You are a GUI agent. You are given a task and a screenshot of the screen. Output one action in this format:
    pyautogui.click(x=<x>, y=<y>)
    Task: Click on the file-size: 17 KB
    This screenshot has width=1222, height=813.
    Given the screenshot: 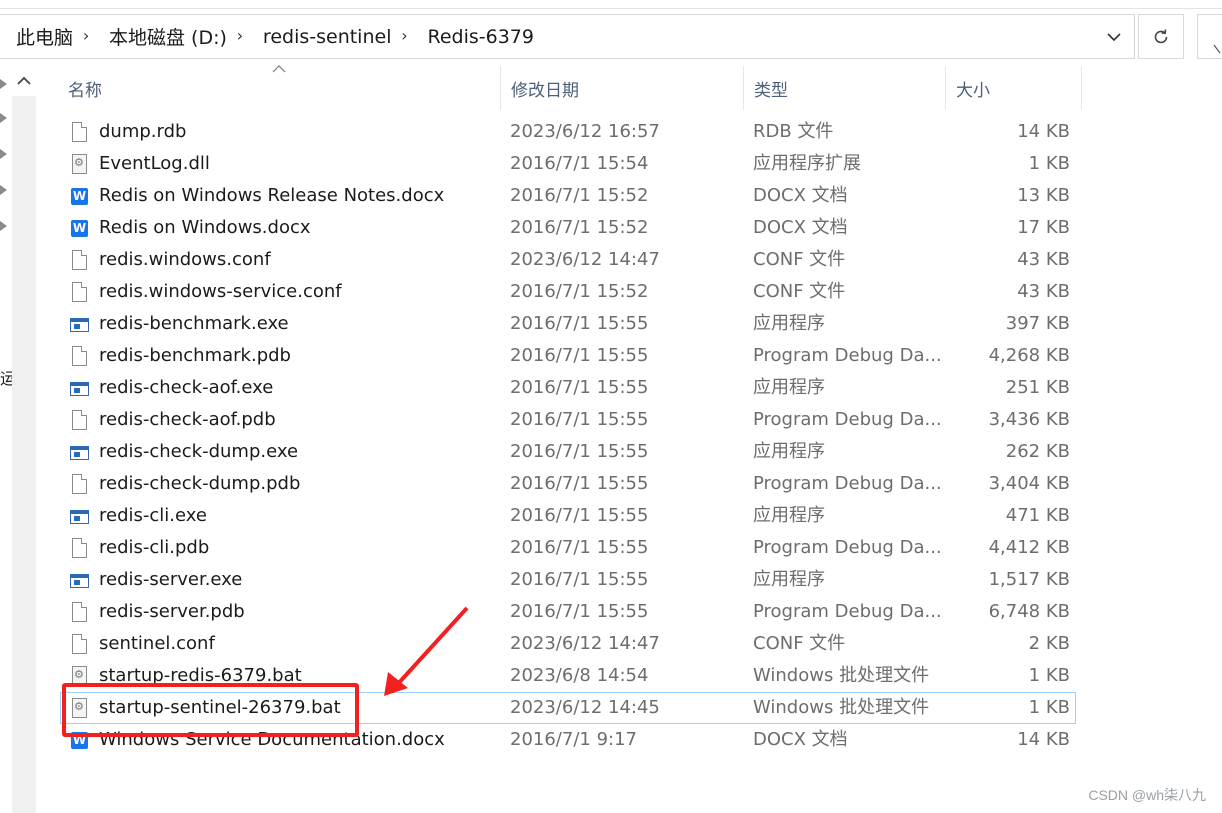 What is the action you would take?
    pyautogui.click(x=1043, y=227)
    